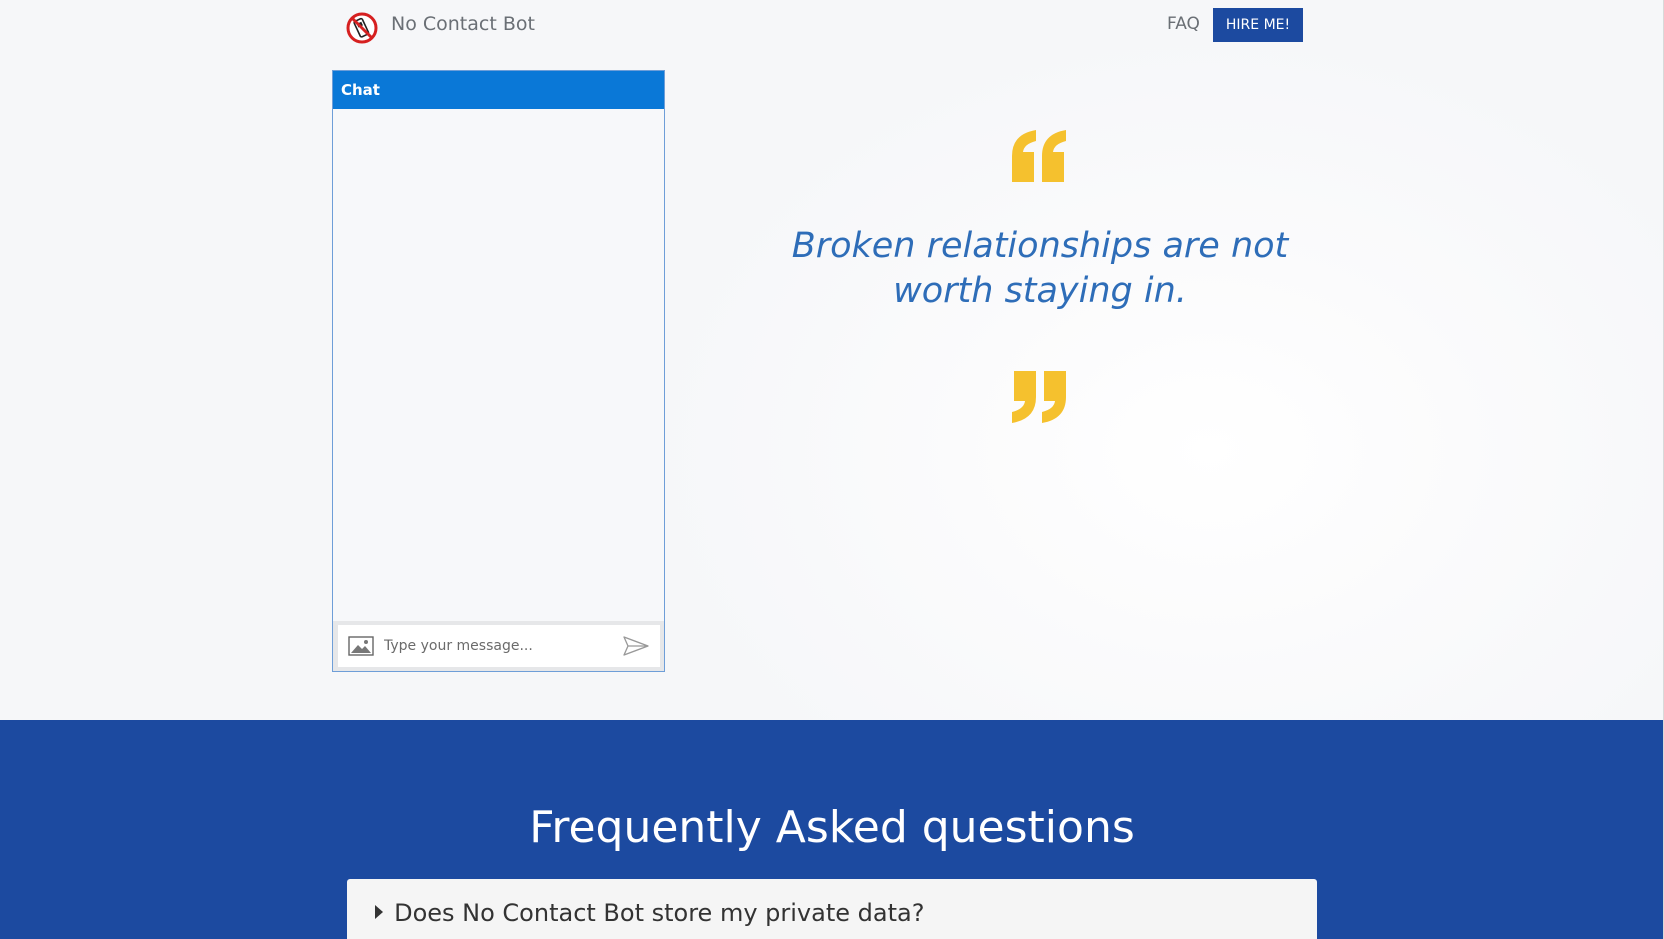 The width and height of the screenshot is (1664, 939). I want to click on chat-messages-area, so click(498, 365).